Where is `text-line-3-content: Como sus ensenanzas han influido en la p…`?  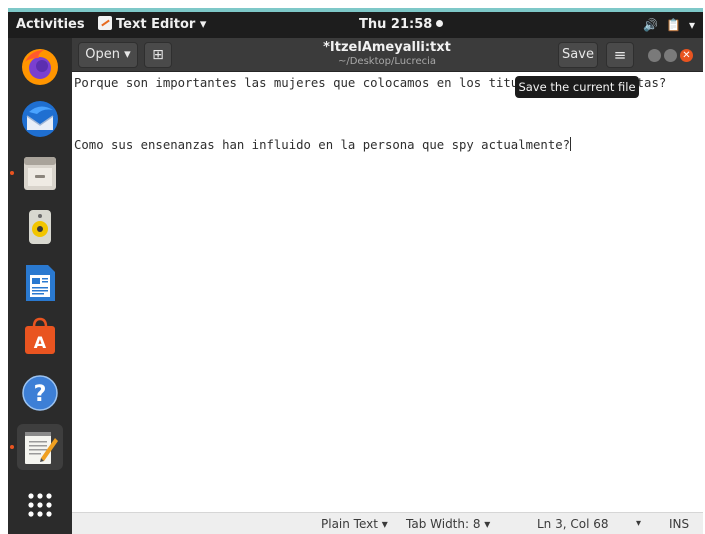
text-line-3-content: Como sus ensenanzas han influido en la p… is located at coordinates (322, 145).